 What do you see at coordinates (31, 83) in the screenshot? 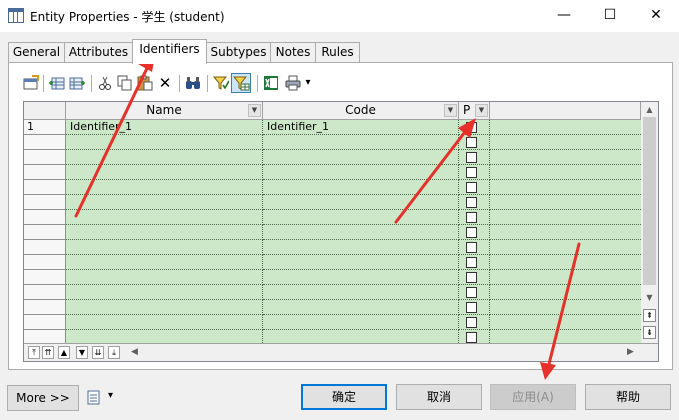
I see `properties-icon` at bounding box center [31, 83].